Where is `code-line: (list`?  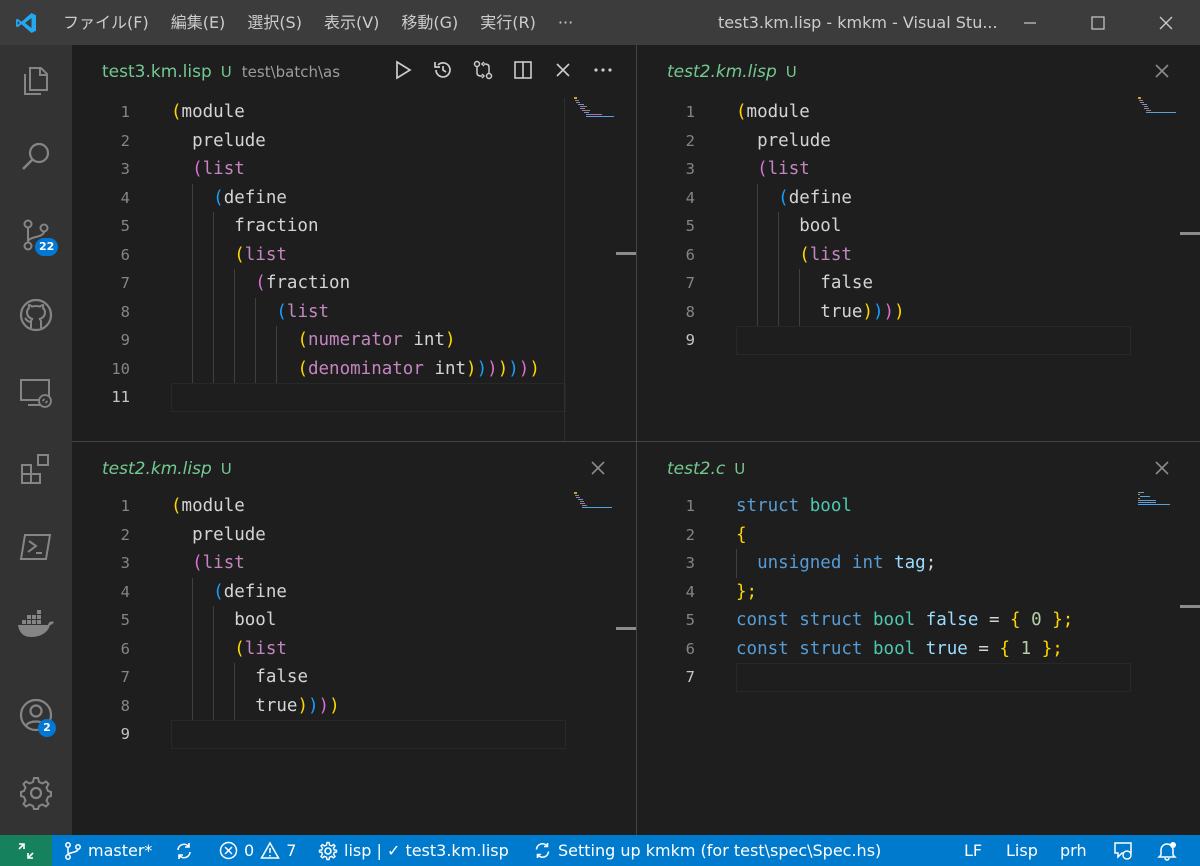 code-line: (list is located at coordinates (783, 169).